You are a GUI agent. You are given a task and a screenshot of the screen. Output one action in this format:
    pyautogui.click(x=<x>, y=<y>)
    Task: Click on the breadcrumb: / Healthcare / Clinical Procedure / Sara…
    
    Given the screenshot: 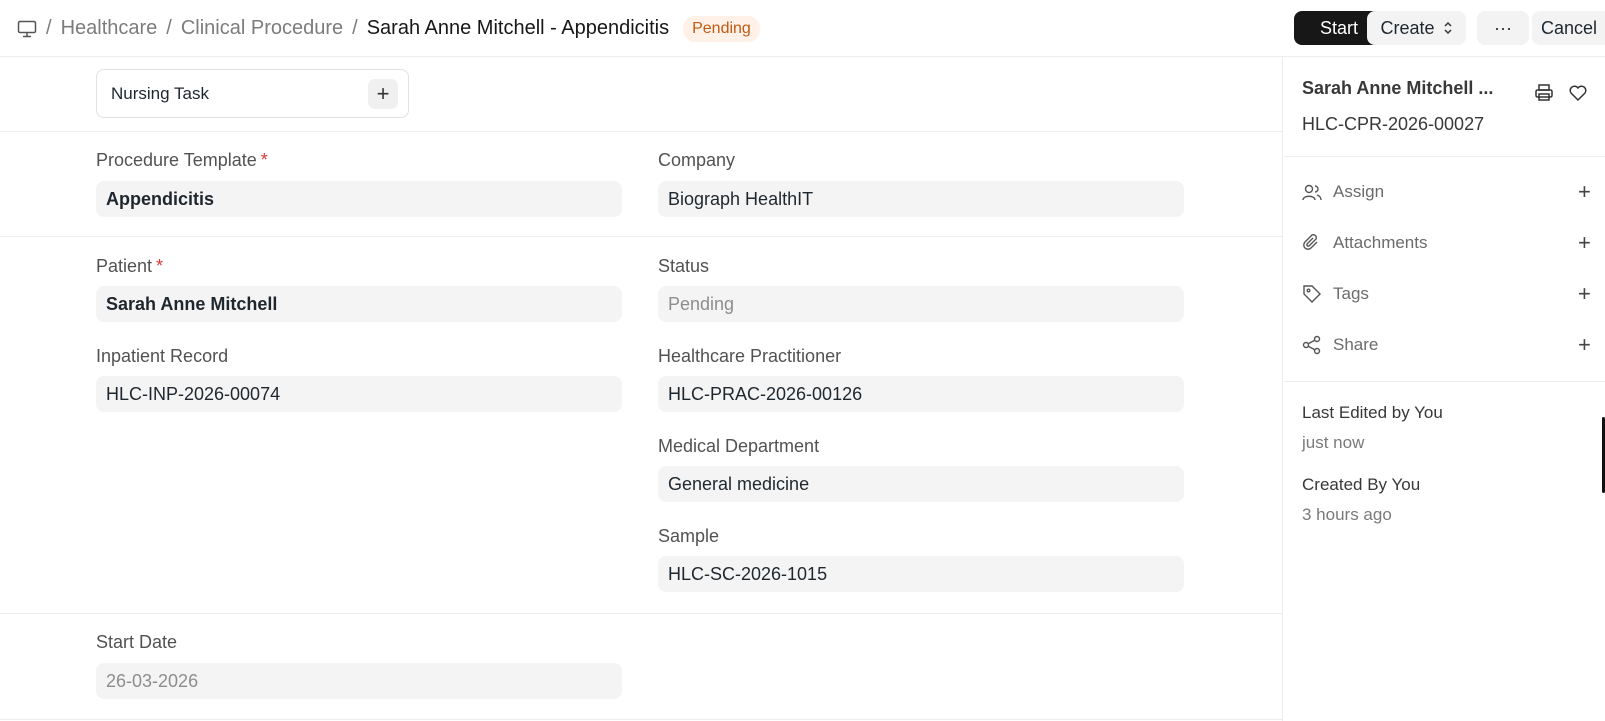 What is the action you would take?
    pyautogui.click(x=388, y=28)
    